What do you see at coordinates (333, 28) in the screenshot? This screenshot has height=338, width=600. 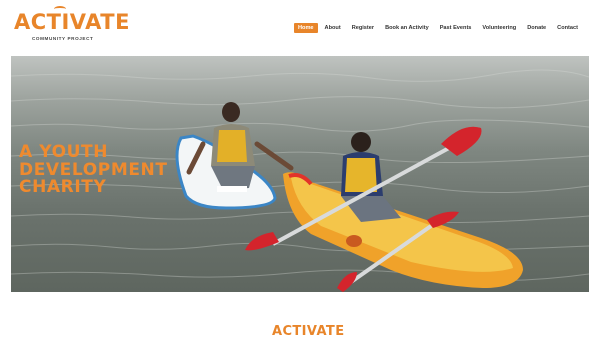 I see `nav-item-about: About` at bounding box center [333, 28].